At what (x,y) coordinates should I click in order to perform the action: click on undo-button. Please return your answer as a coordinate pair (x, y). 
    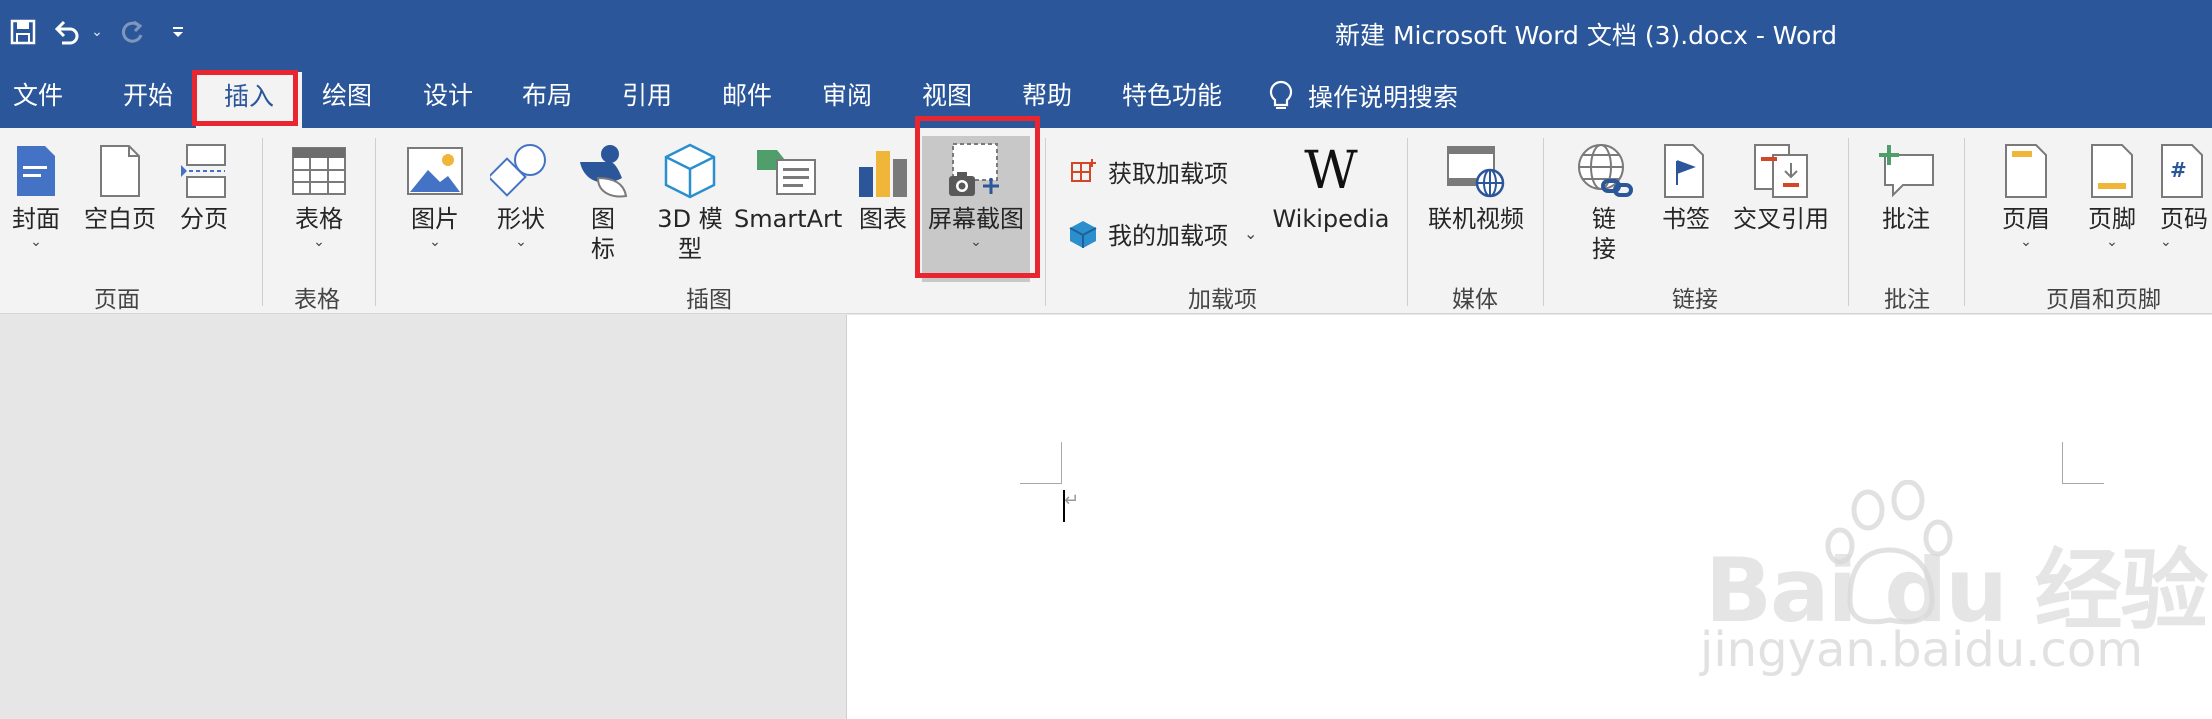
    Looking at the image, I should click on (66, 32).